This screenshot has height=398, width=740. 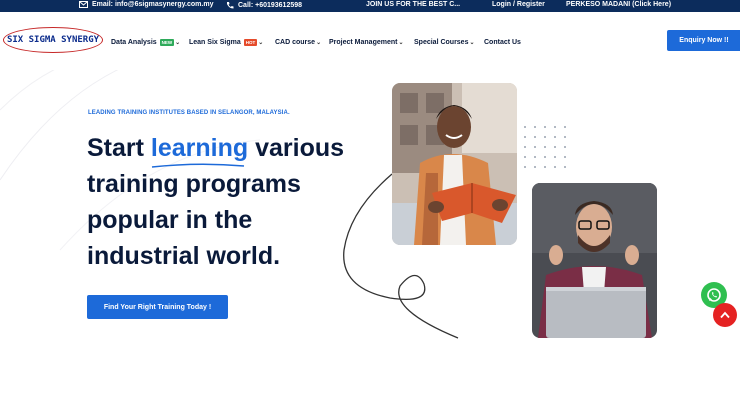 What do you see at coordinates (454, 164) in the screenshot?
I see `student-reading-photo` at bounding box center [454, 164].